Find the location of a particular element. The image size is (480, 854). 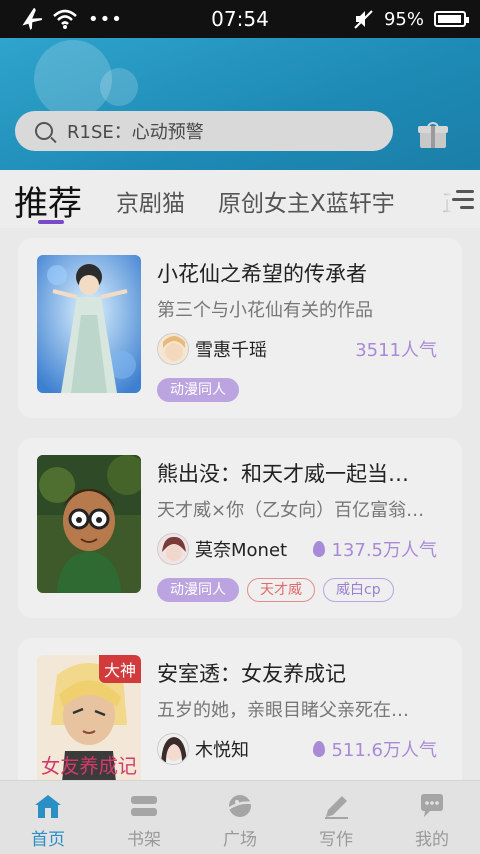

bottom-nav: 首页 书架 广场 写作 我的 is located at coordinates (240, 817).